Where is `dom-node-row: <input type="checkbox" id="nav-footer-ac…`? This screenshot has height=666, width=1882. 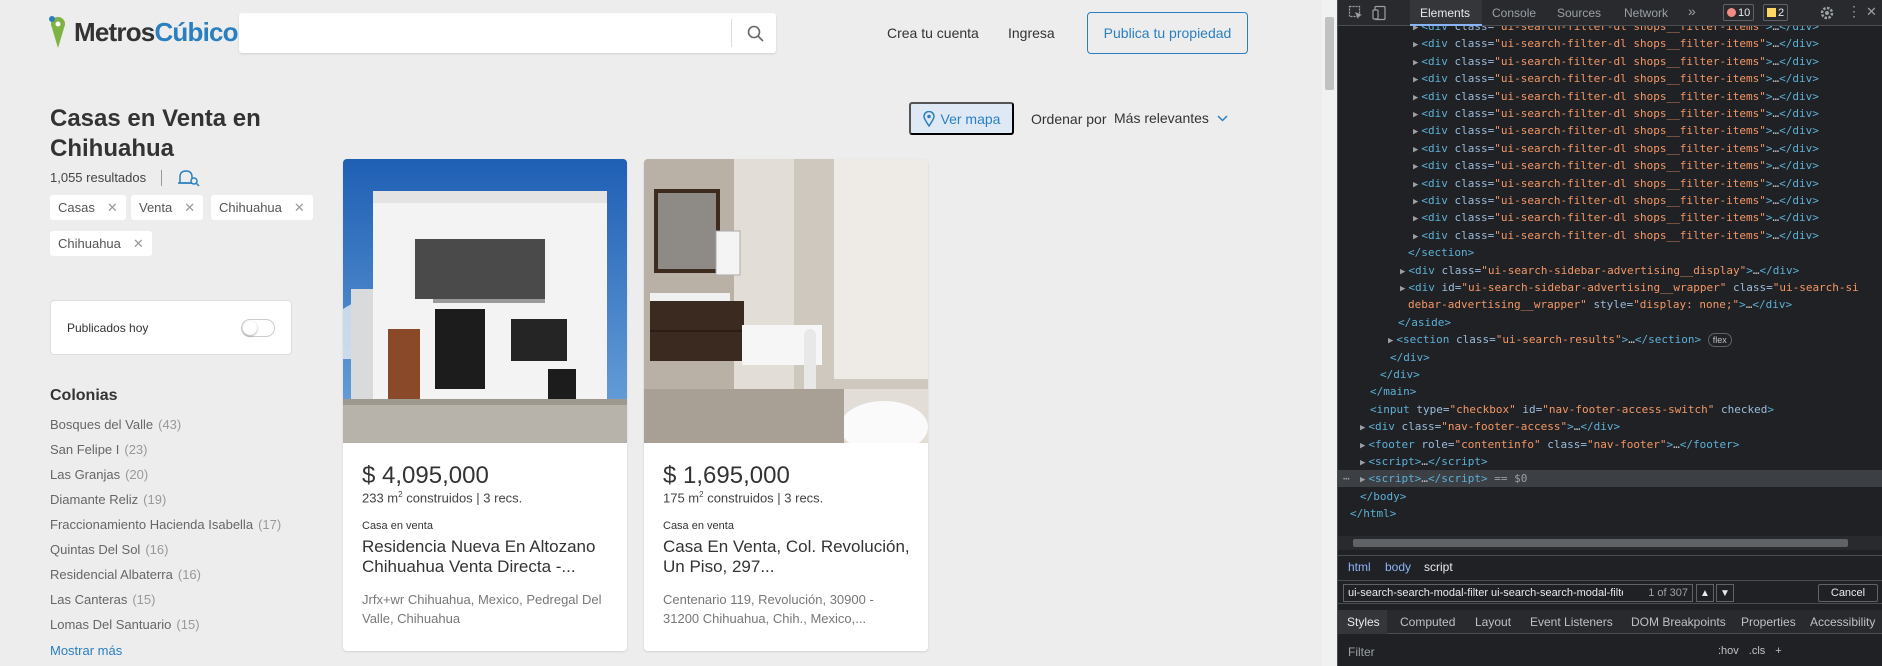
dom-node-row: <input type="checkbox" id="nav-footer-ac… is located at coordinates (1572, 409).